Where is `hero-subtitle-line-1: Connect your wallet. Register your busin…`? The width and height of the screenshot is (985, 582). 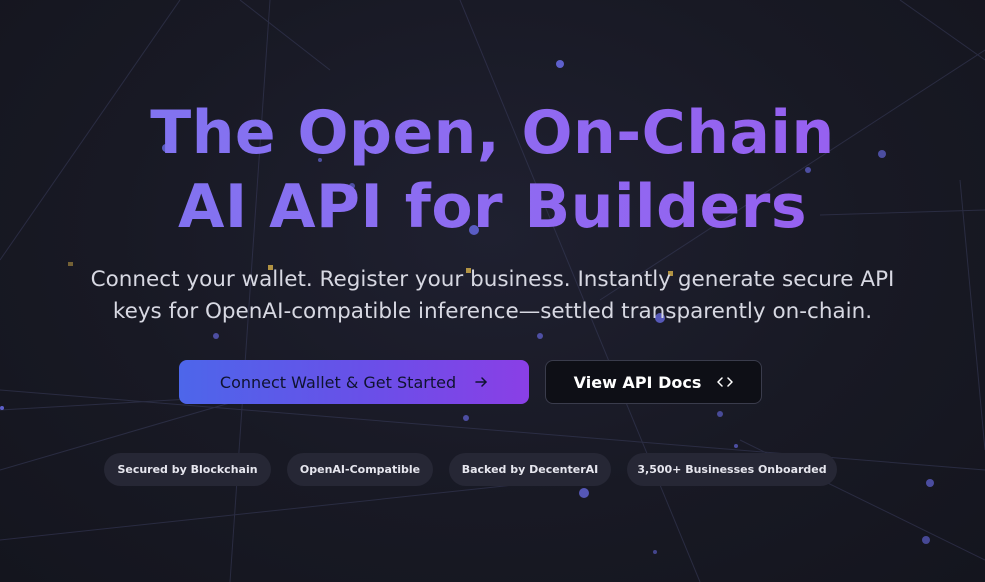 hero-subtitle-line-1: Connect your wallet. Register your busin… is located at coordinates (492, 279).